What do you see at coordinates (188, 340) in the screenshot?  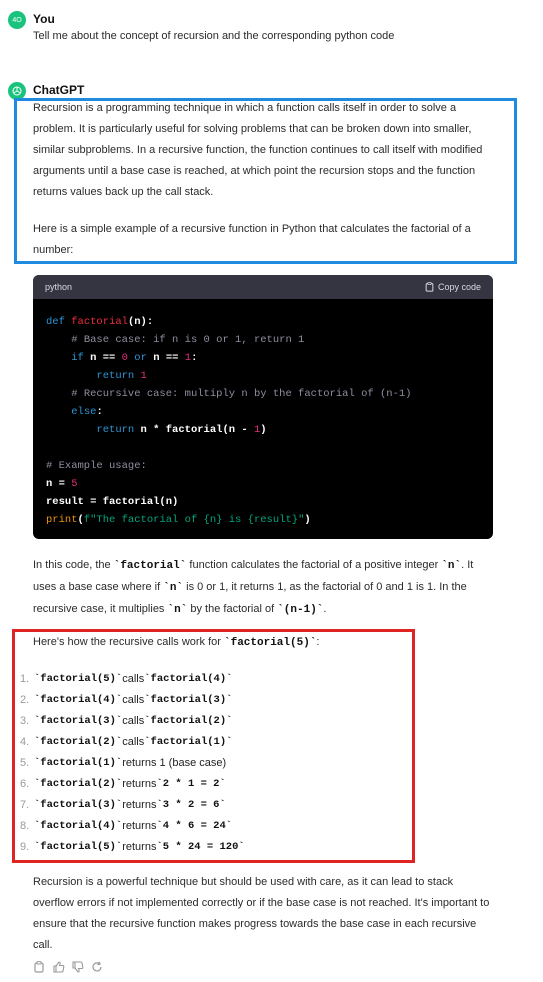 I see `code-line: # Base case: if n is 0 or 1, return 1` at bounding box center [188, 340].